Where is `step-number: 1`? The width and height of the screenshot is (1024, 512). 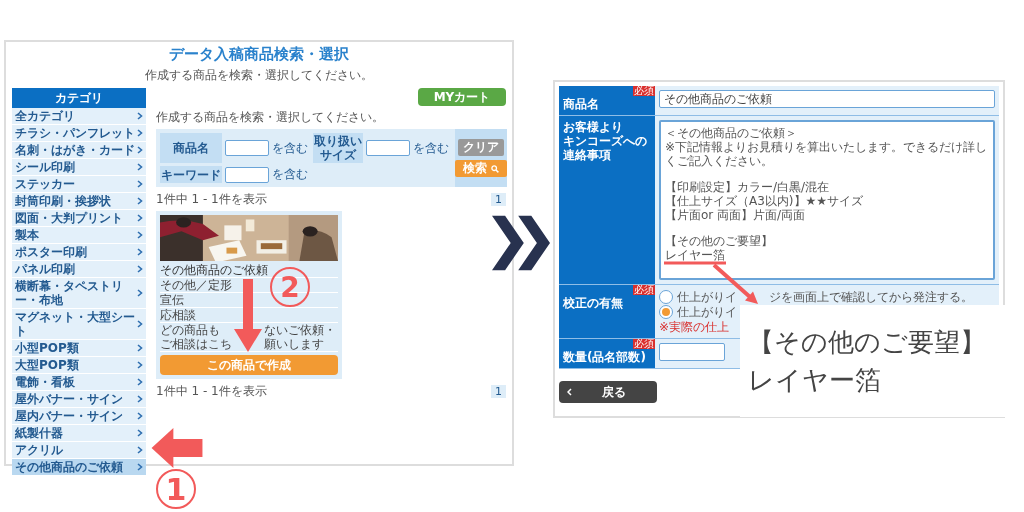 step-number: 1 is located at coordinates (176, 489).